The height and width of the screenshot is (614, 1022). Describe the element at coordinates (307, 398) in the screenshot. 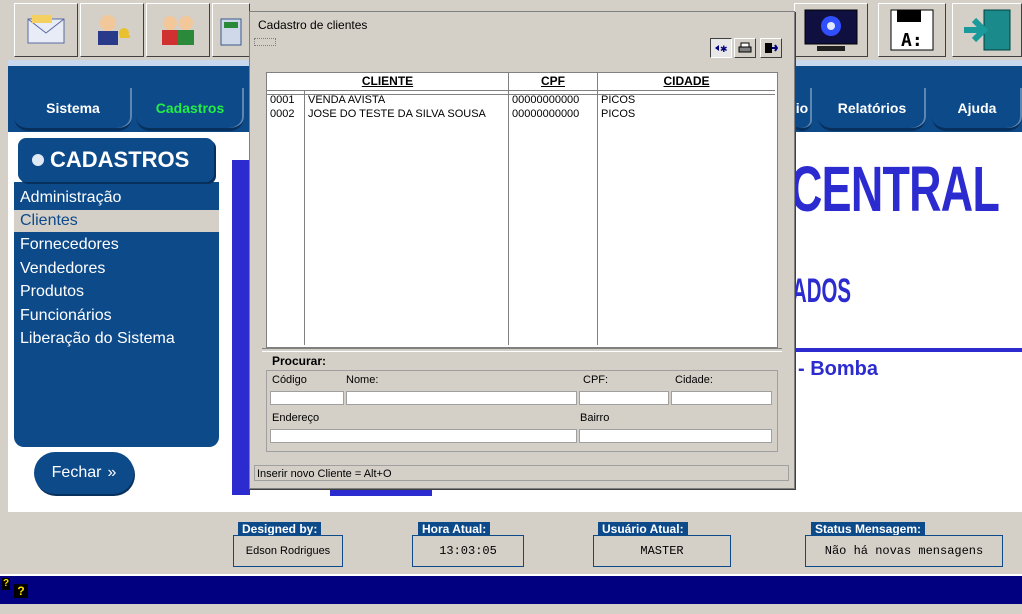

I see `codigo-field` at that location.